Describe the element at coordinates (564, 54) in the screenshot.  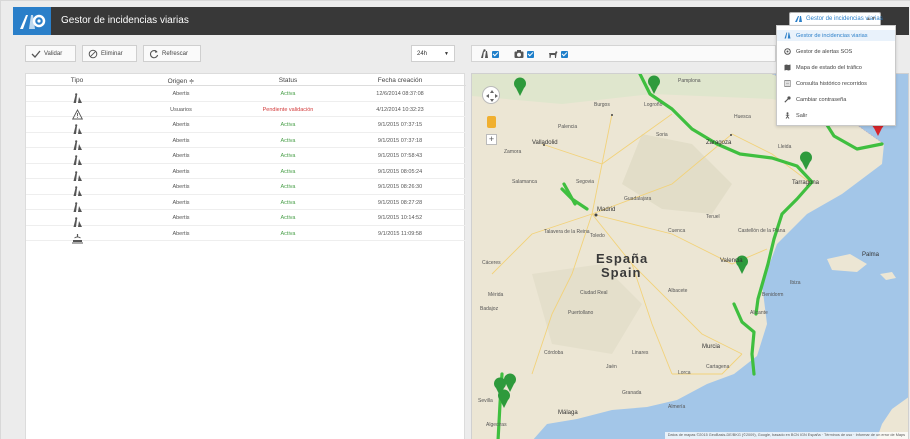
I see `filter-animal-checkbox` at that location.